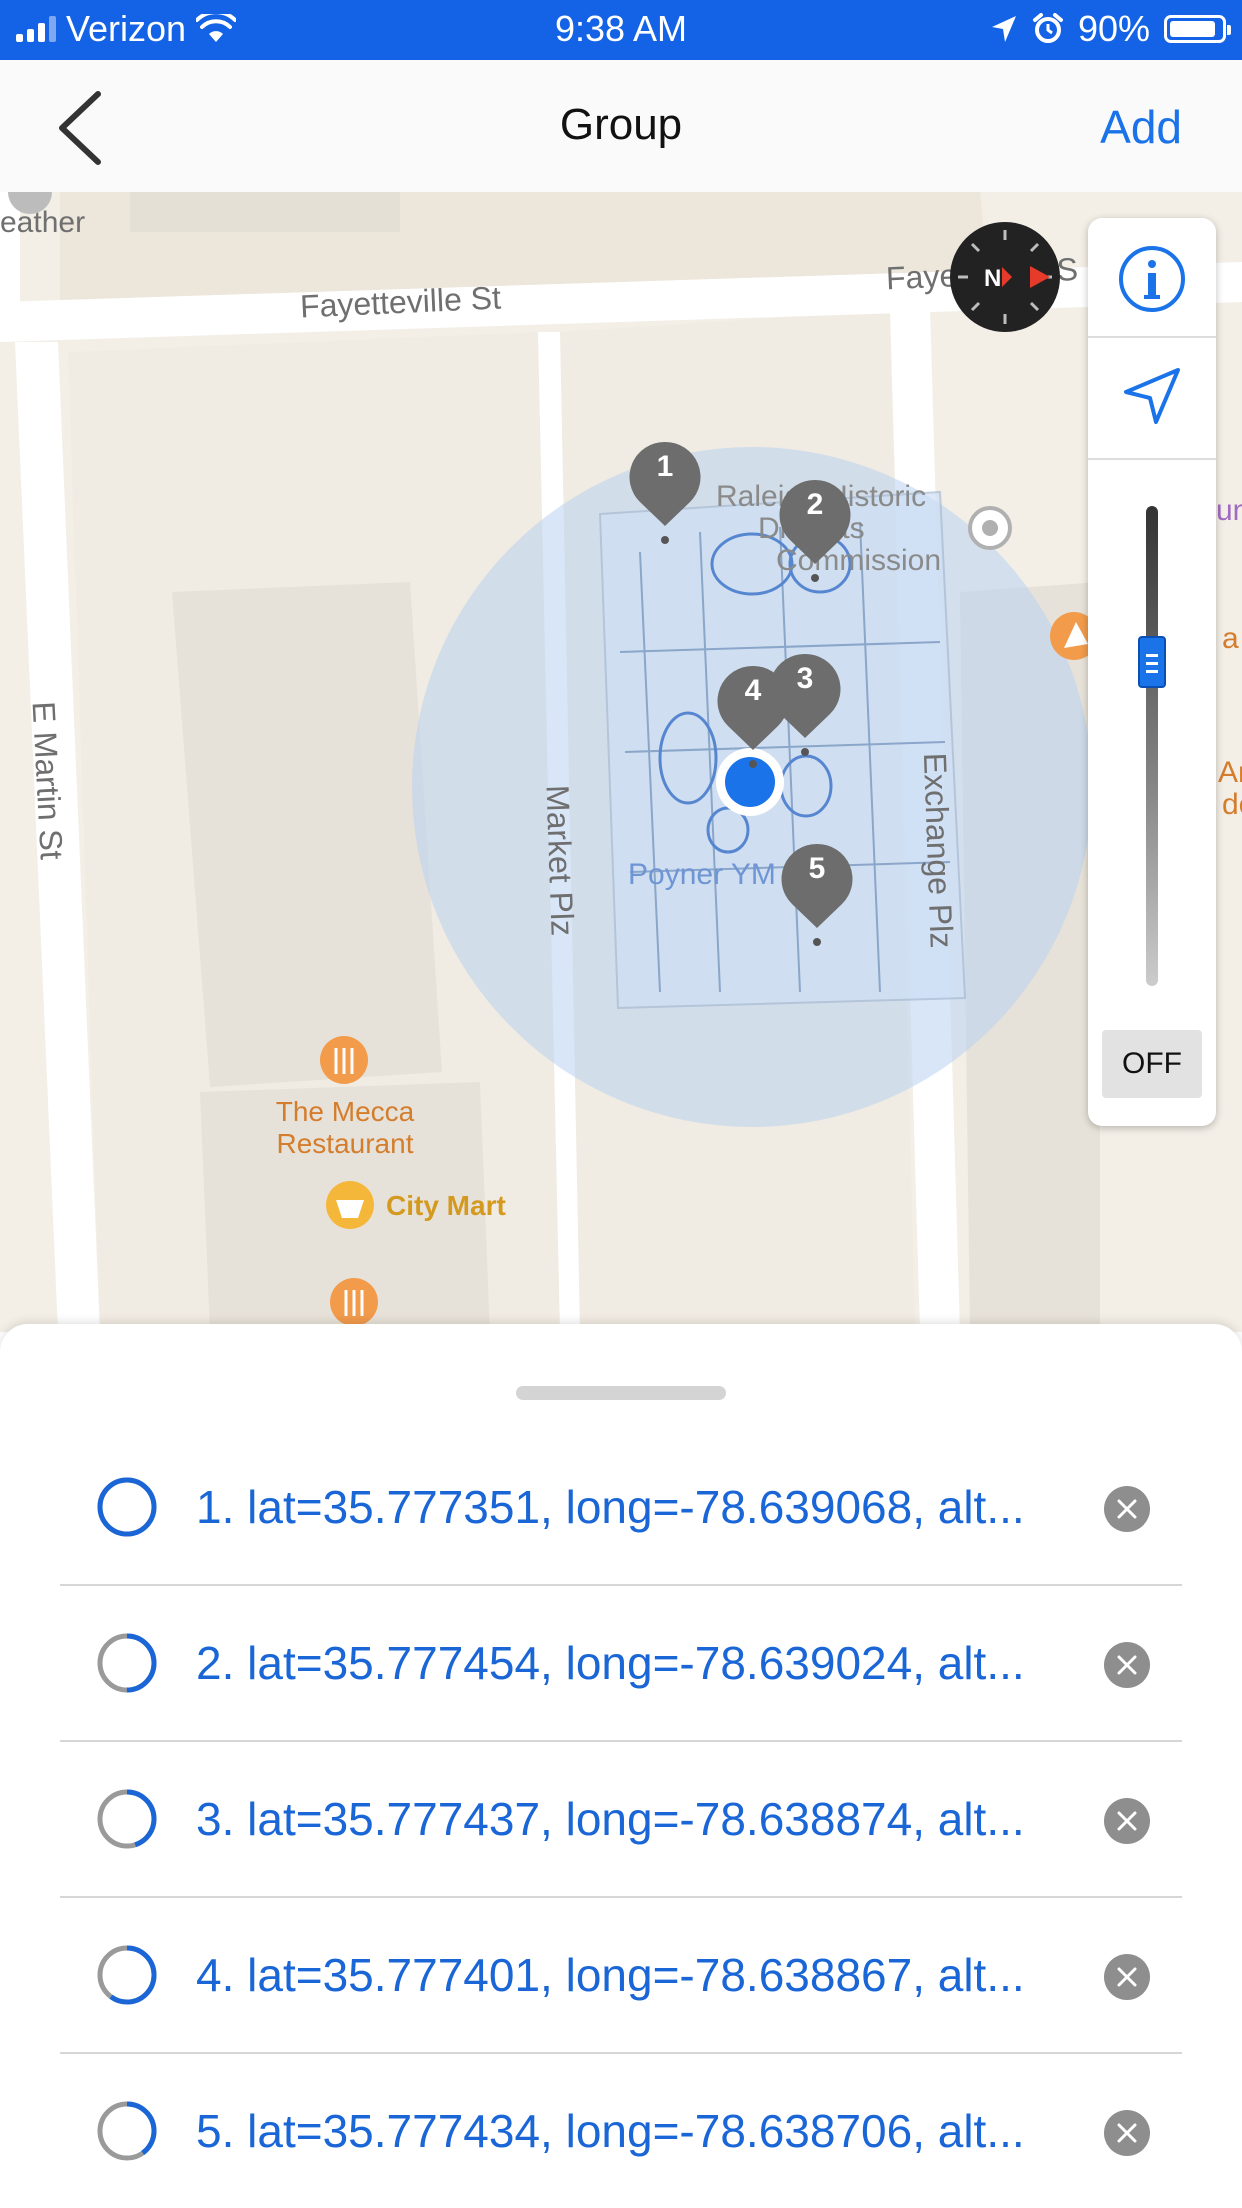  I want to click on marker-number: 4, so click(753, 690).